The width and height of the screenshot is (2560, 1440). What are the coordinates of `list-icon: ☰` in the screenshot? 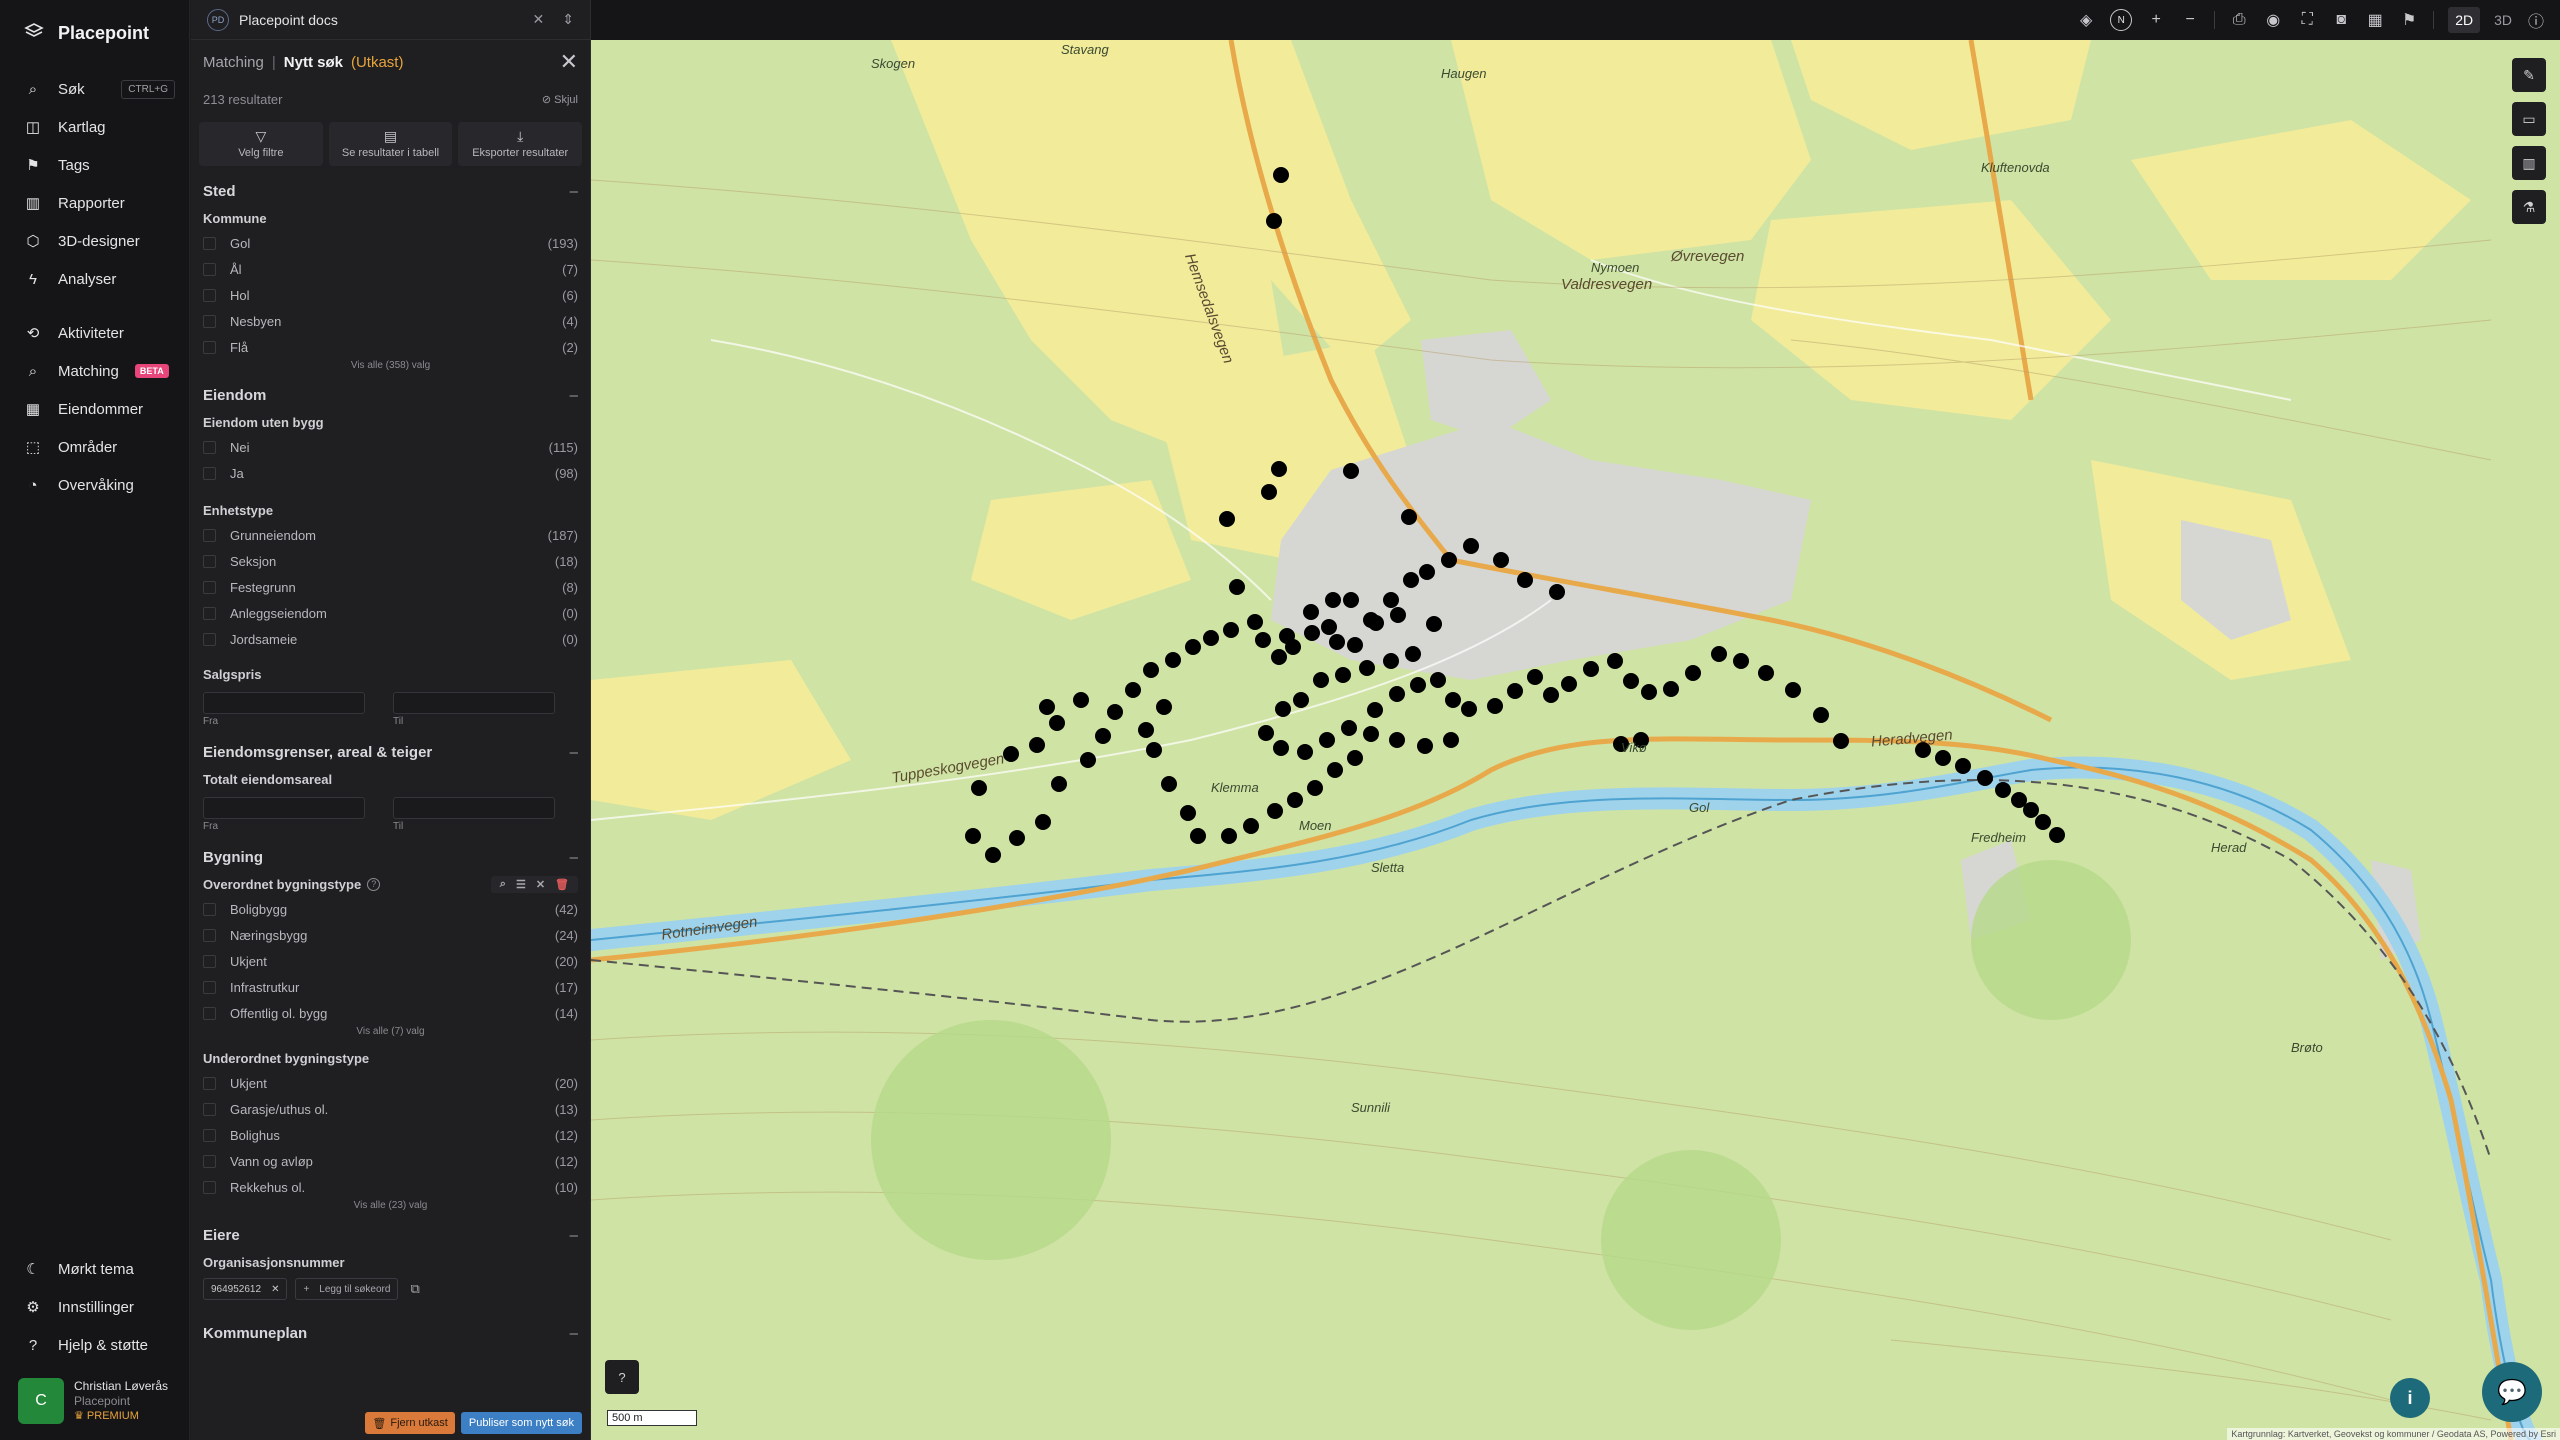 It's located at (521, 884).